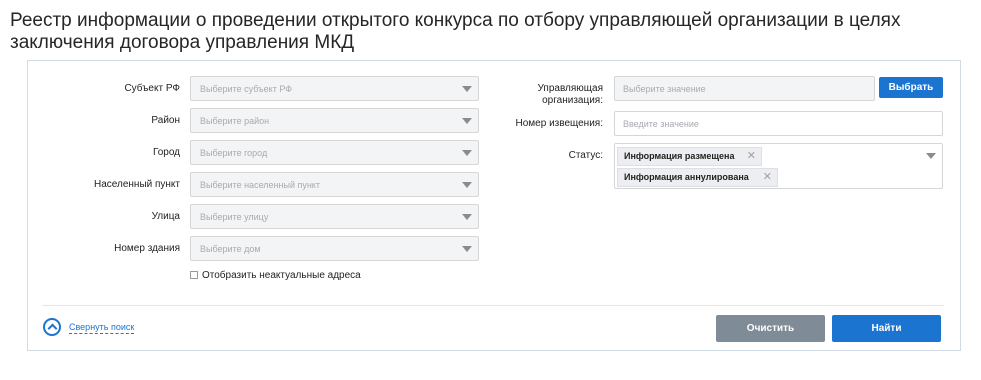  Describe the element at coordinates (770, 328) in the screenshot. I see `clear-button: Очистить` at that location.